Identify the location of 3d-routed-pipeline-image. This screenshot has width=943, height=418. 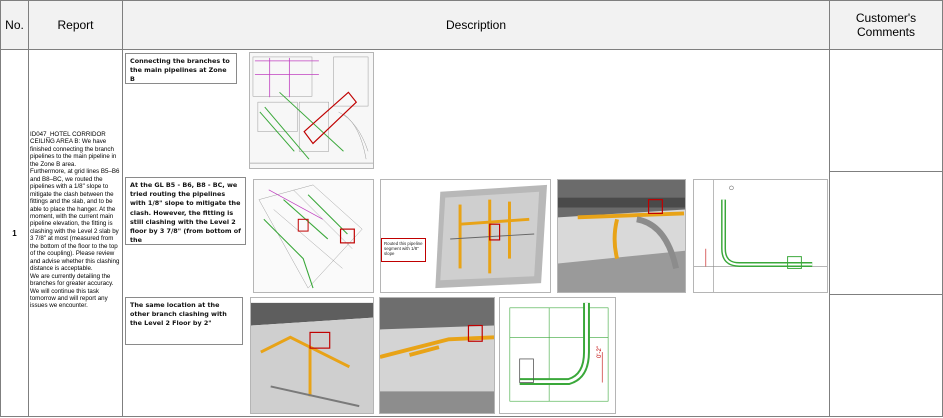
(465, 236).